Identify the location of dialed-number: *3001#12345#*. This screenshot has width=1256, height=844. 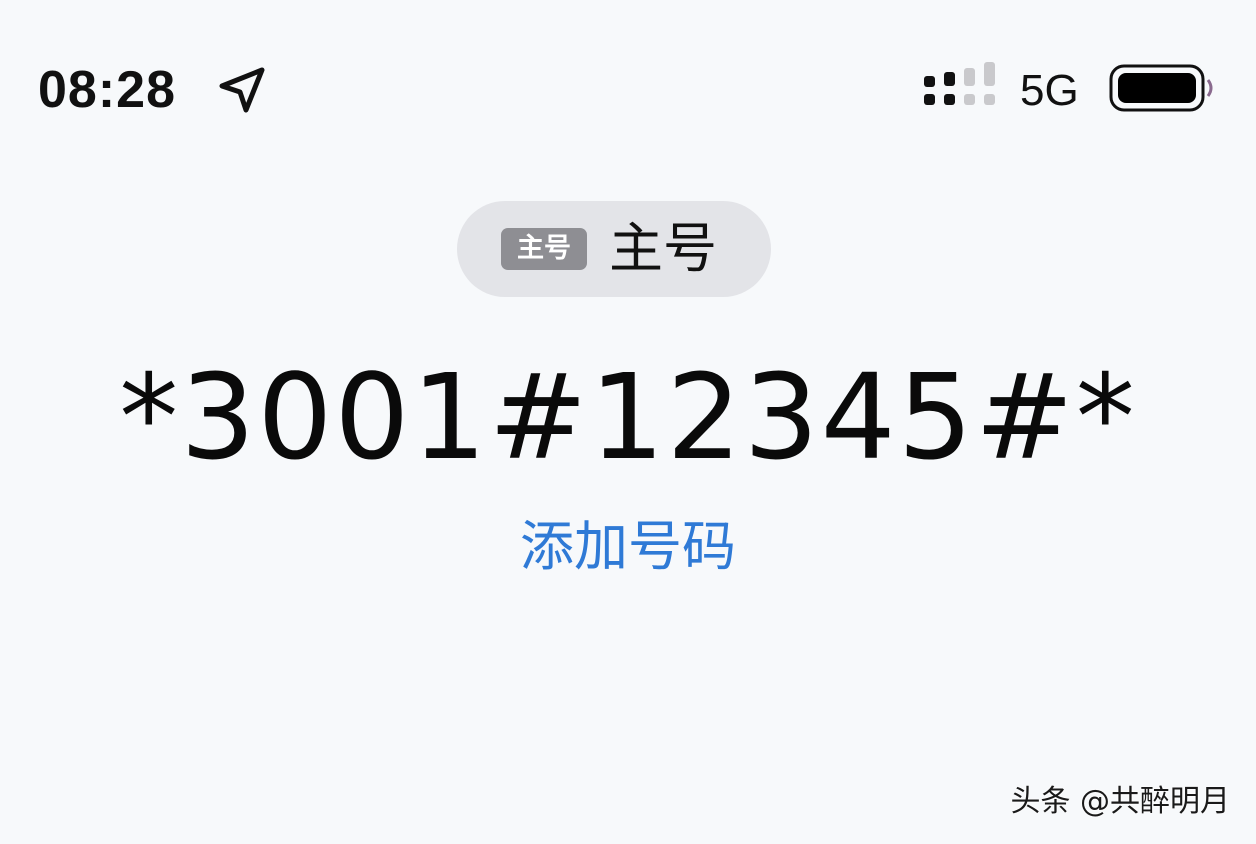
(628, 417).